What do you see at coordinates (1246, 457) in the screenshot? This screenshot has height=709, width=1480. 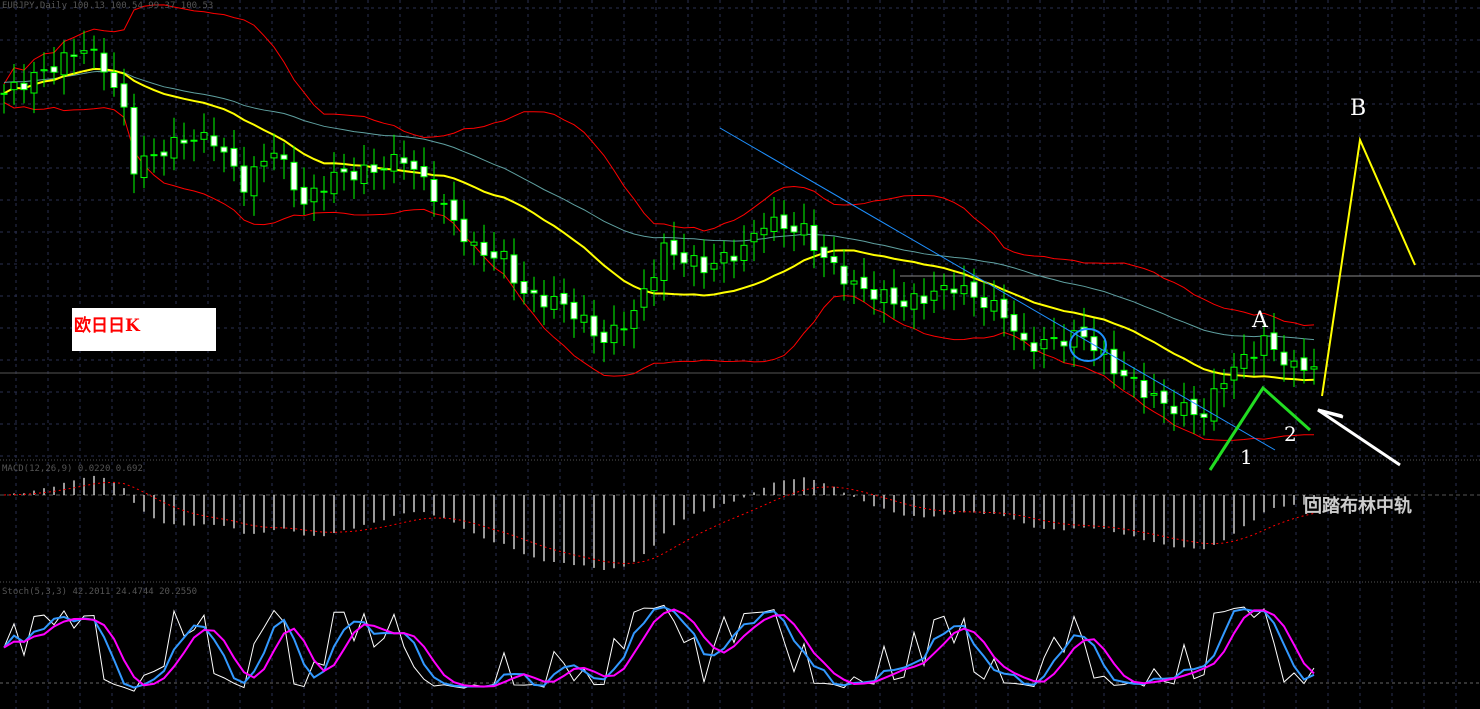 I see `annotation-1: 1` at bounding box center [1246, 457].